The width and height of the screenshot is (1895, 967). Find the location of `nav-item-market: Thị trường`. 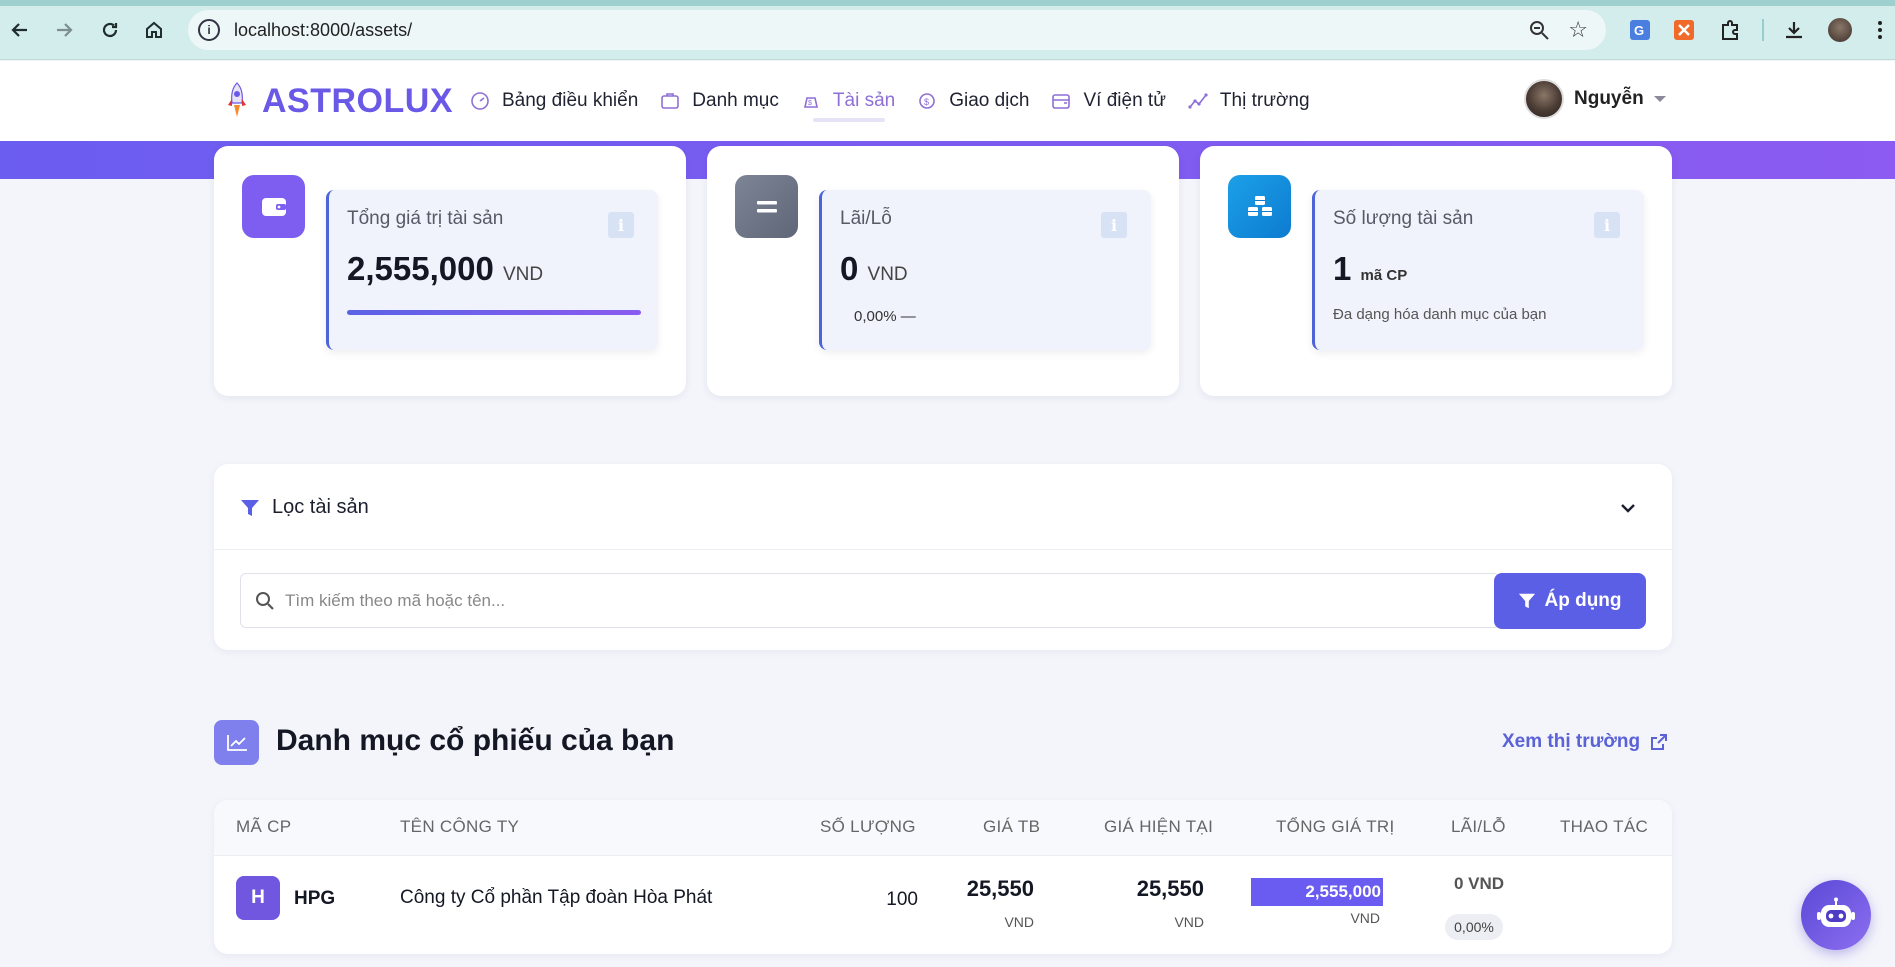

nav-item-market: Thị trường is located at coordinates (1249, 101).